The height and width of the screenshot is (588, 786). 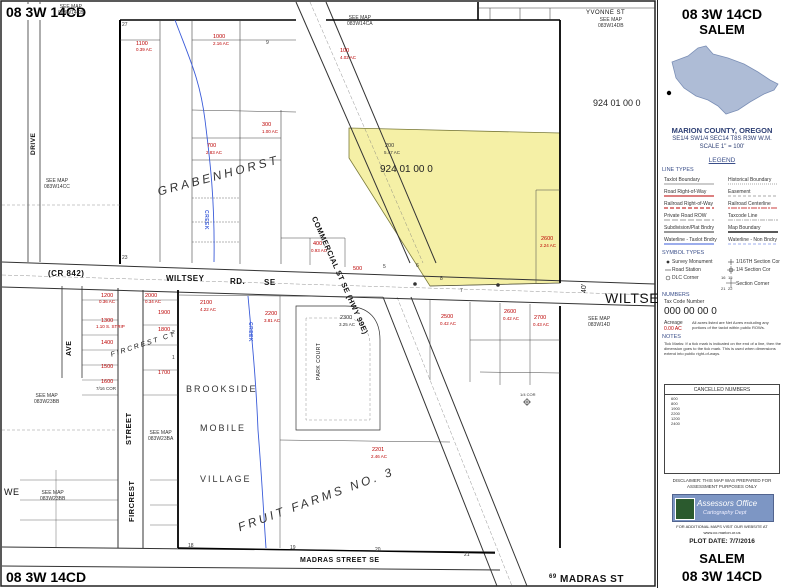 I want to click on location-marker, so click(x=669, y=93).